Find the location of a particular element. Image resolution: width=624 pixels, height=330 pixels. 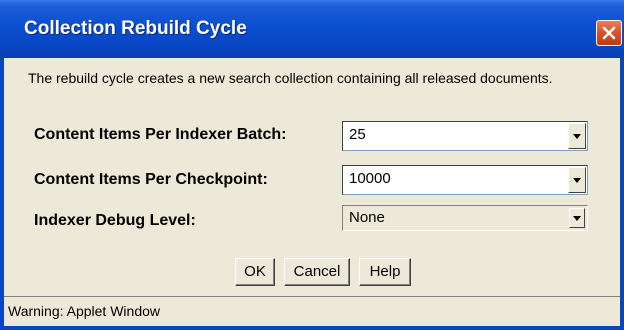

checkpoint-label: Content Items Per Checkpoint: is located at coordinates (151, 179).